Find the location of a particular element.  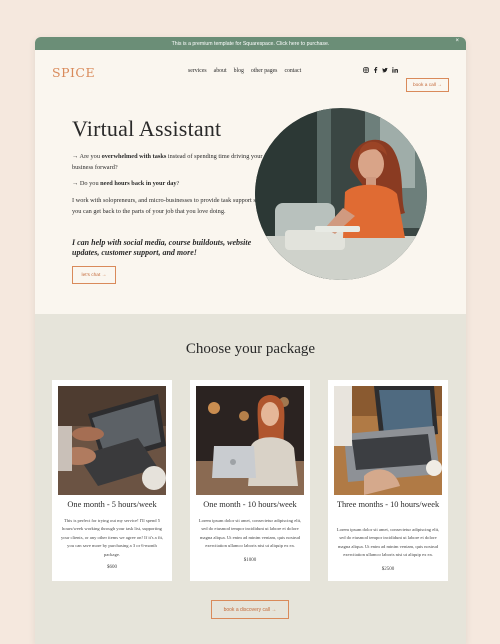

package-title: One month - 5 hours/week is located at coordinates (112, 504).